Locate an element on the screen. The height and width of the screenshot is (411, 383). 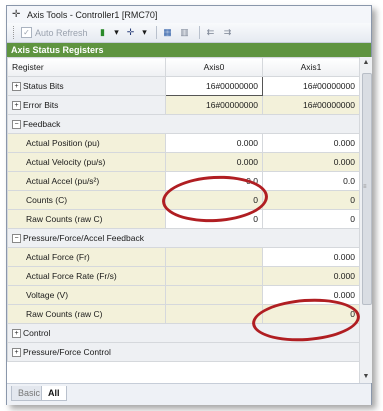
group-label: Control is located at coordinates (37, 332).